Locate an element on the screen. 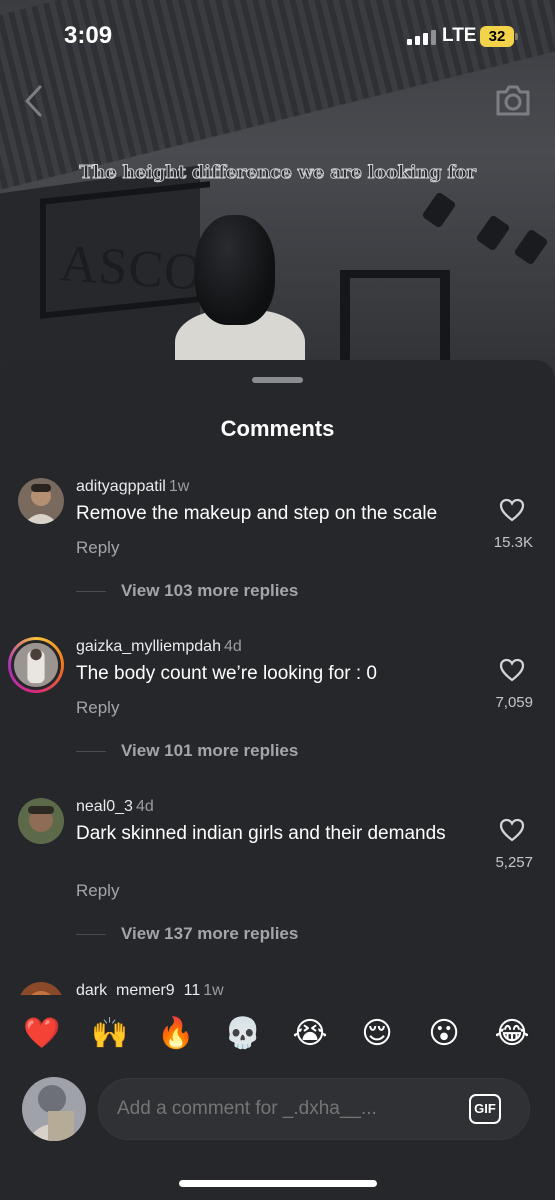  emoji-heart-button: ❤️ is located at coordinates (42, 1034).